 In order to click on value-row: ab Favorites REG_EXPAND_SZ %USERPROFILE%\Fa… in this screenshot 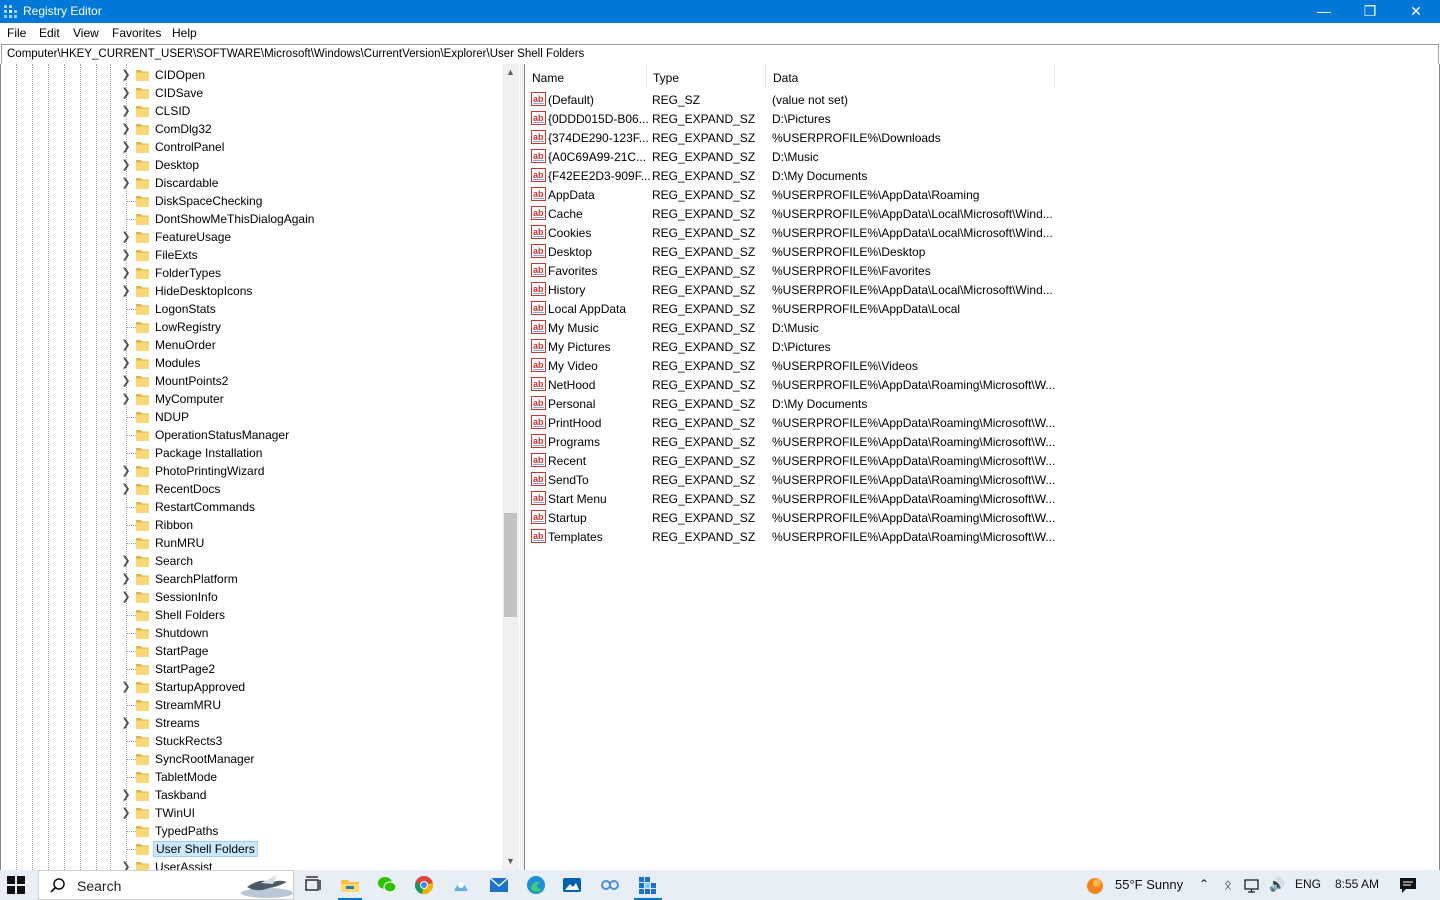, I will do `click(982, 270)`.